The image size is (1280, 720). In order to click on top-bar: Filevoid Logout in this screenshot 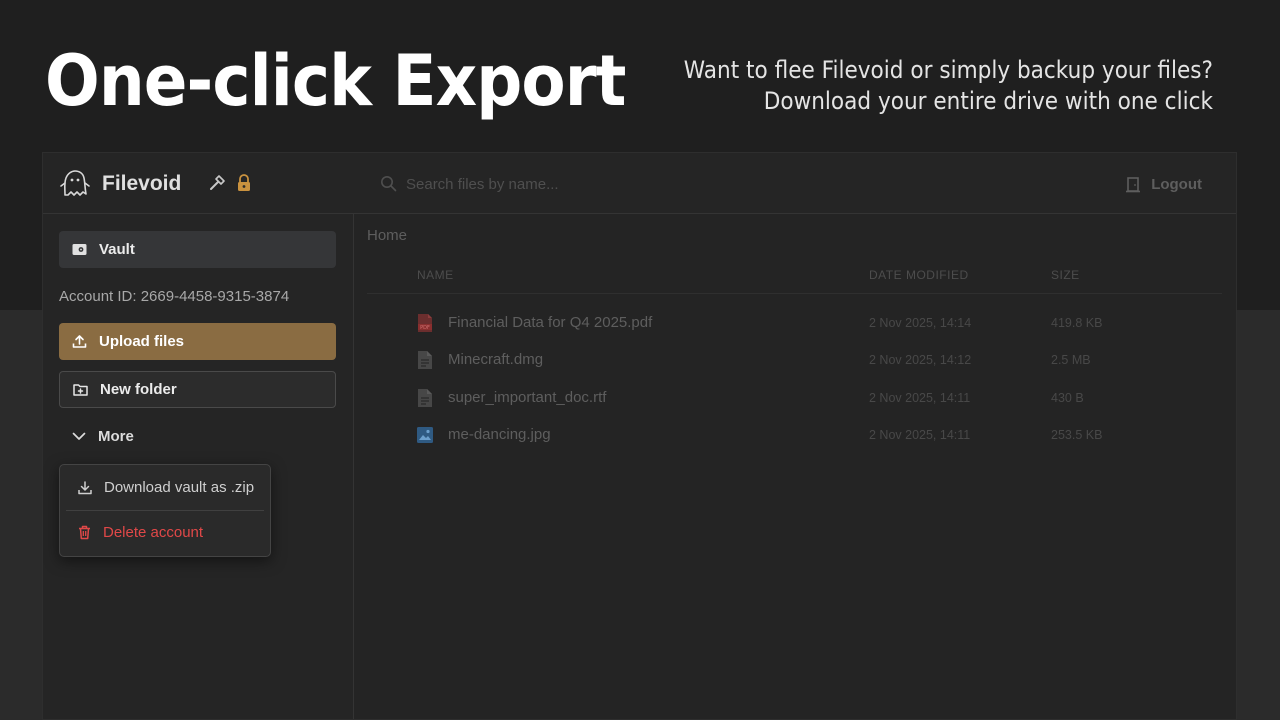, I will do `click(639, 183)`.